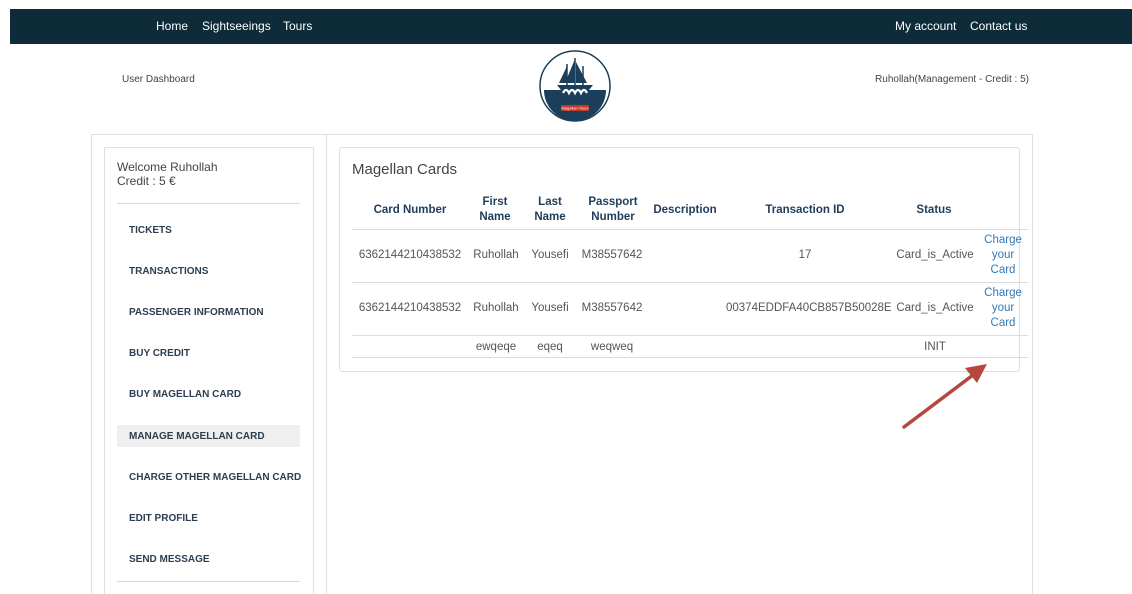 The image size is (1132, 594). Describe the element at coordinates (495, 210) in the screenshot. I see `header-first-name: First Name` at that location.